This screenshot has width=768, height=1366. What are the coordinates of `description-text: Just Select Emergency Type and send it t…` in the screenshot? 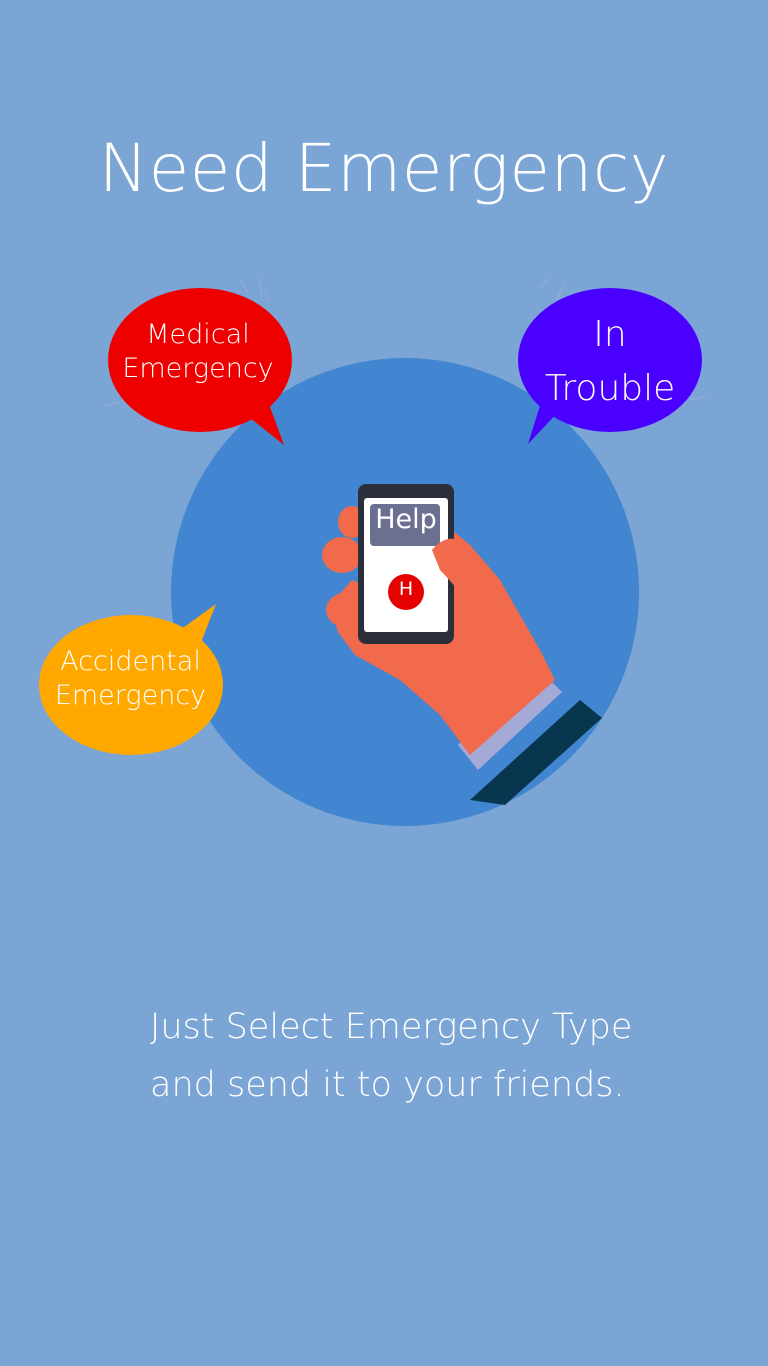 It's located at (430, 1056).